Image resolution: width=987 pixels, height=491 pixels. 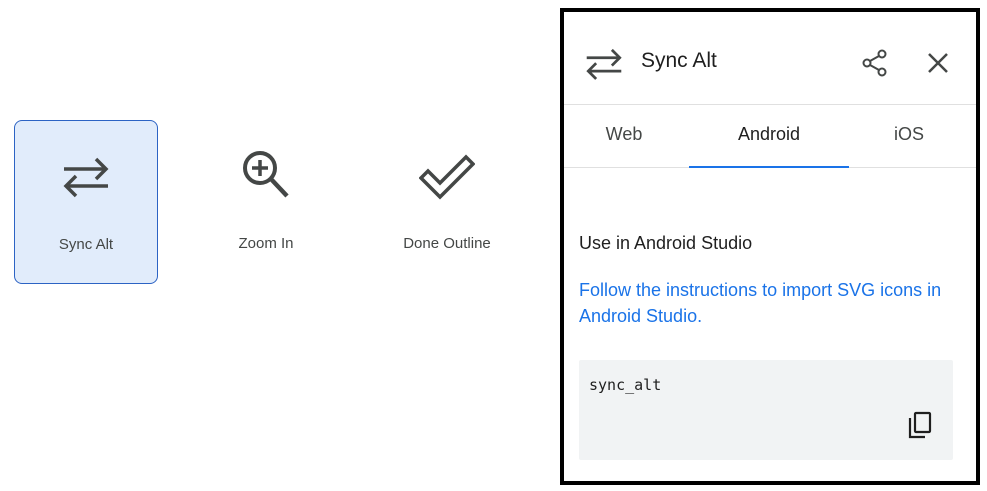 I want to click on icon-card-zoom-in: Zoom In, so click(x=266, y=202).